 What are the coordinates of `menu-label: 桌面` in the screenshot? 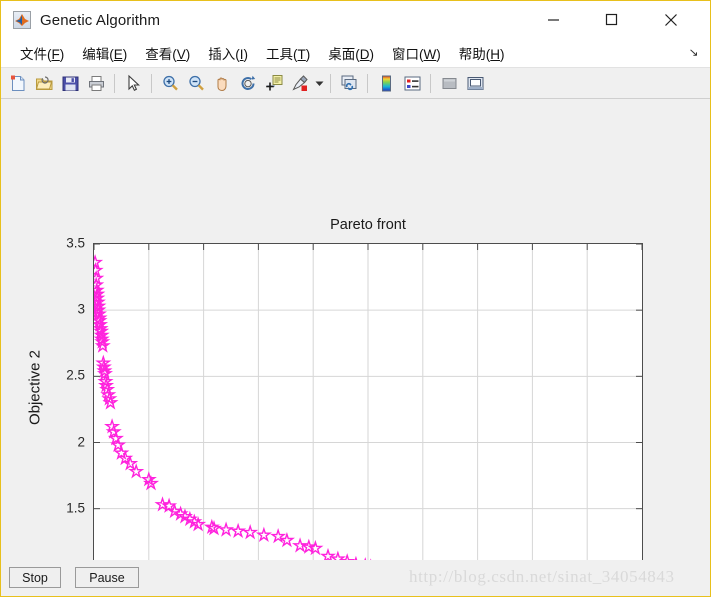 It's located at (342, 54).